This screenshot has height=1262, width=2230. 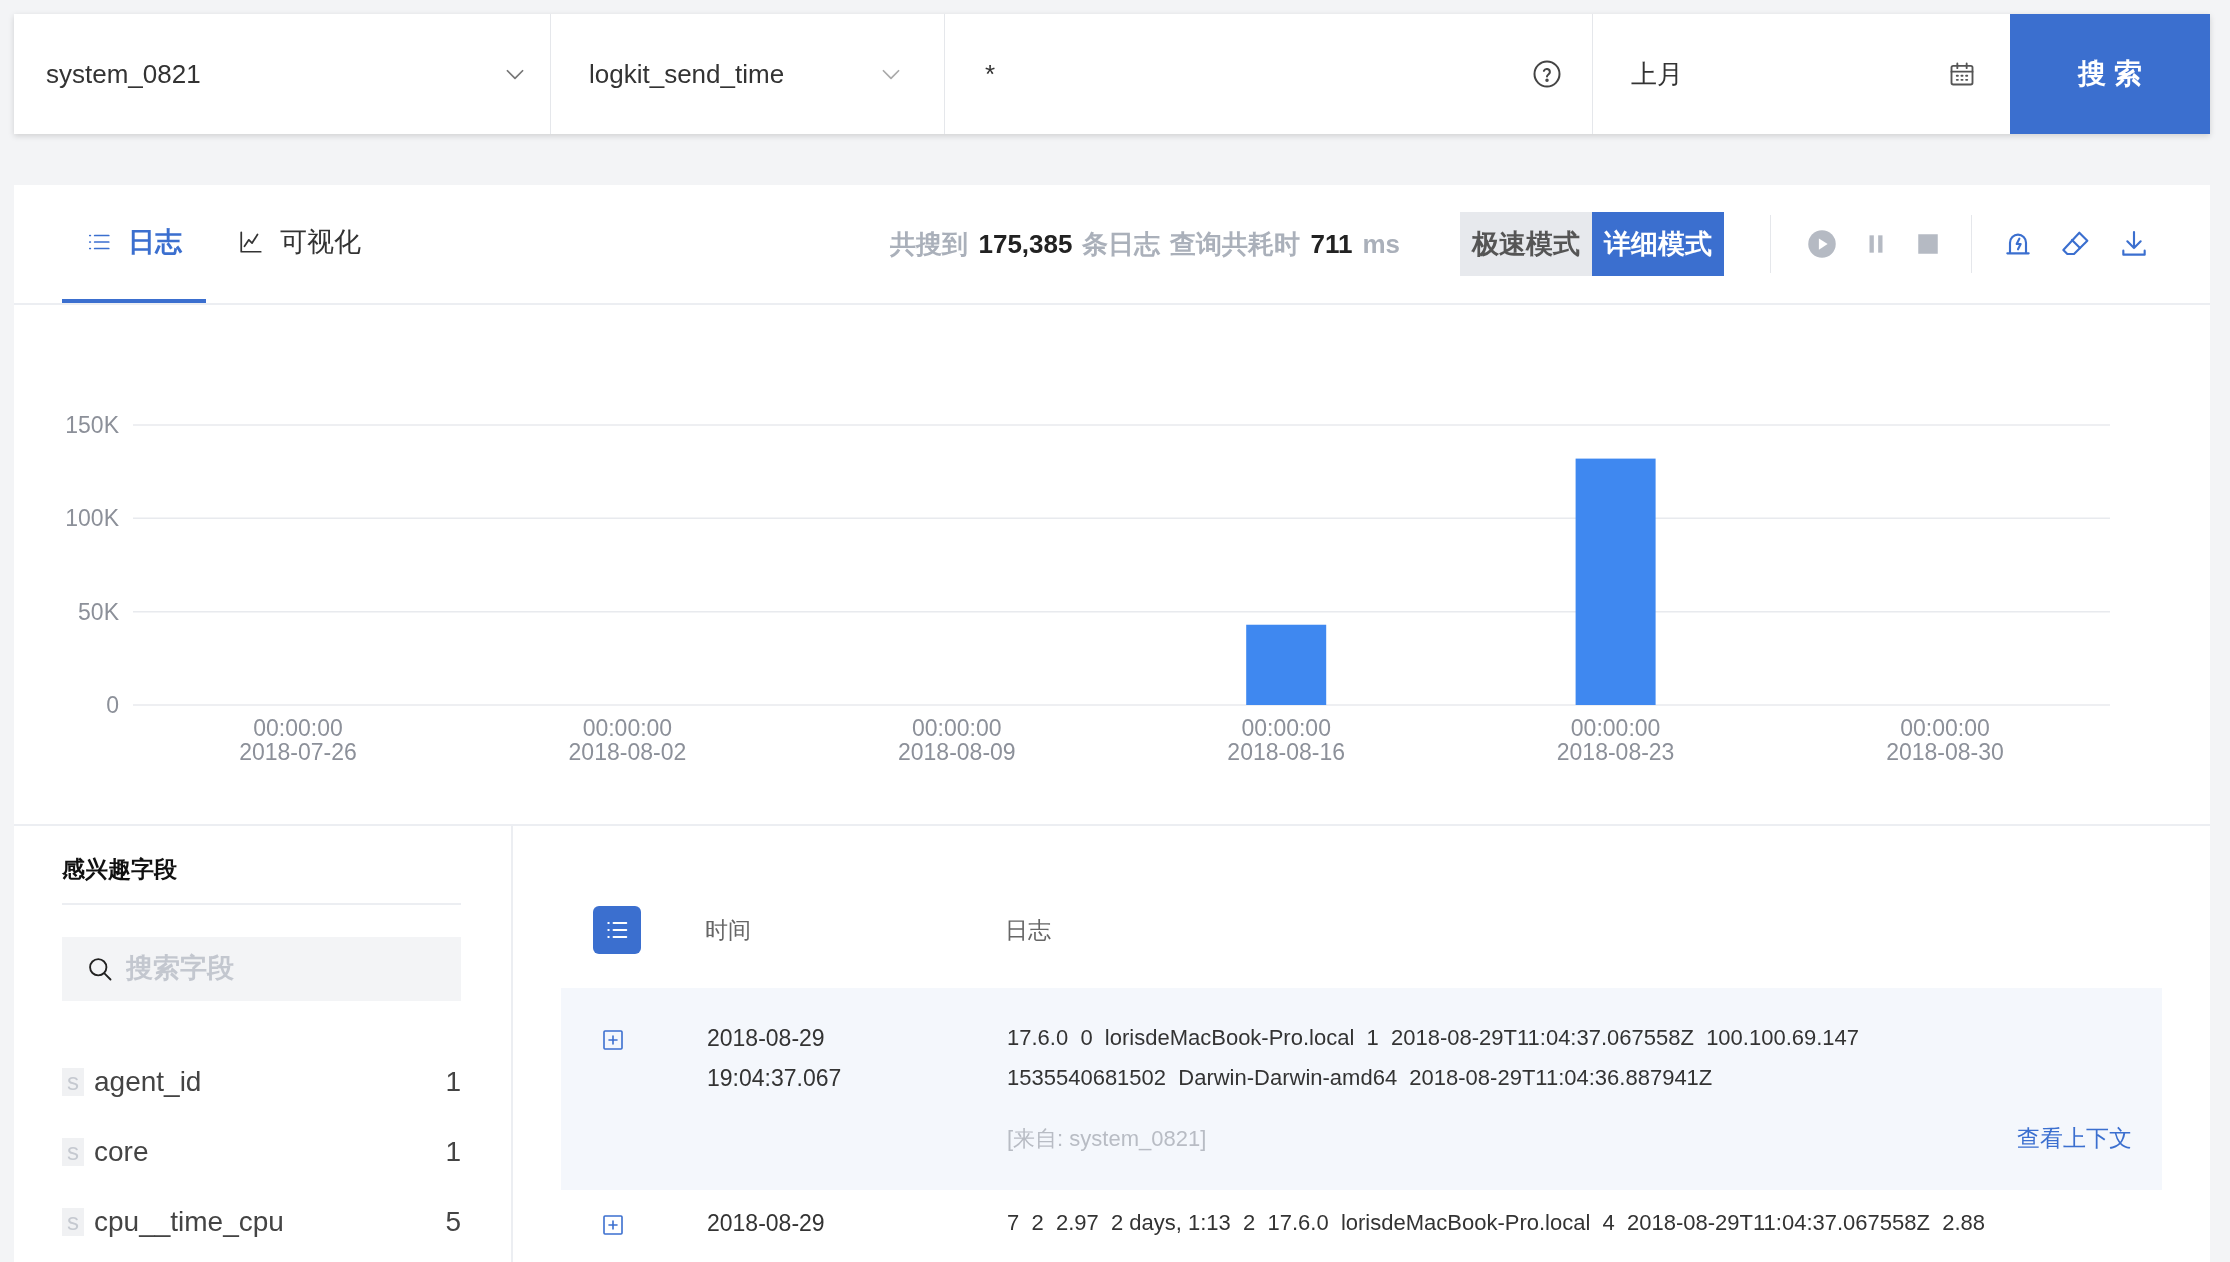 I want to click on x-axis-label: 00:00:00 2018-07-26, so click(x=298, y=740).